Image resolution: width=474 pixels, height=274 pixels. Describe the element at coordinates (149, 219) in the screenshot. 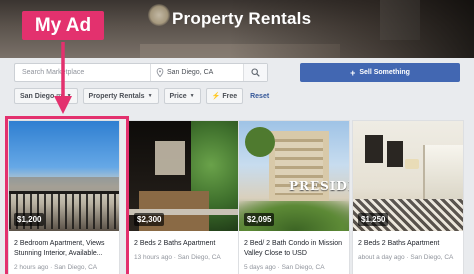

I see `price-badge: $2,300` at that location.